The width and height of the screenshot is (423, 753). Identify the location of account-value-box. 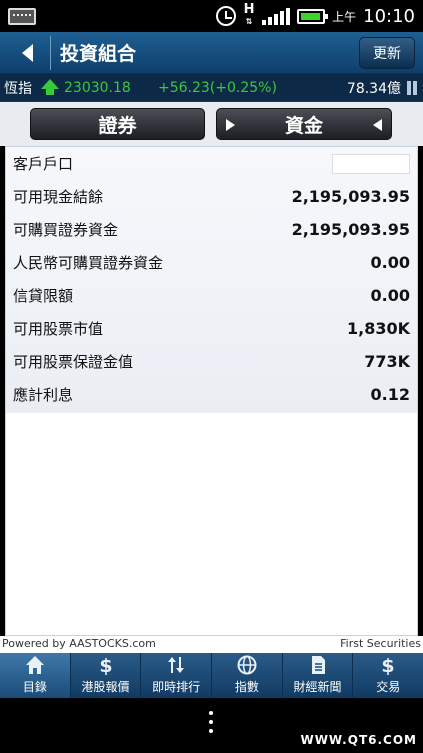
(371, 163).